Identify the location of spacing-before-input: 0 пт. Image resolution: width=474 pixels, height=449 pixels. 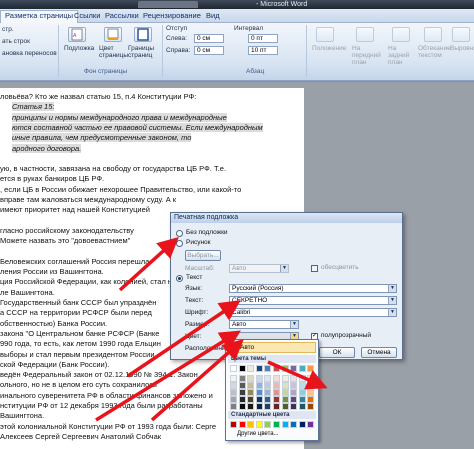
(263, 38).